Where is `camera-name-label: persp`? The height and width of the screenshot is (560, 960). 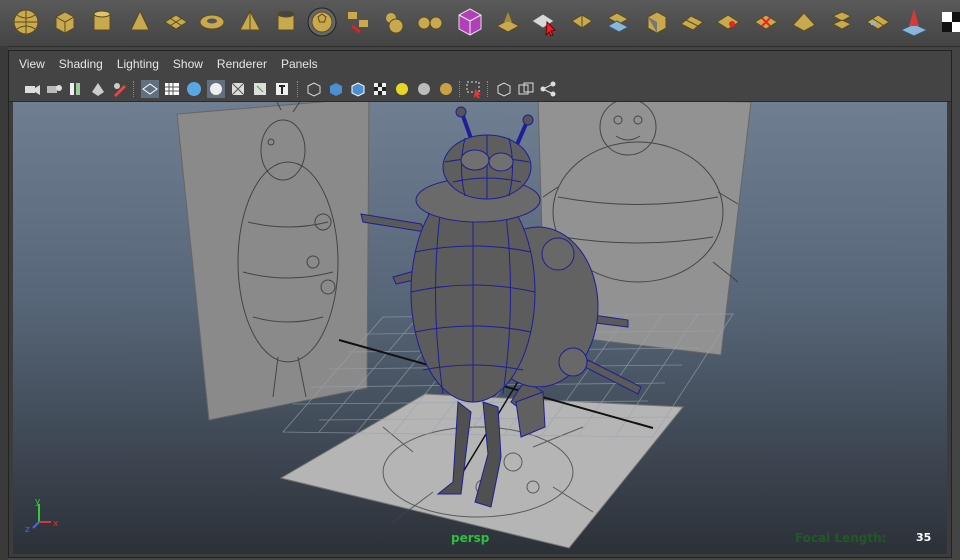
camera-name-label: persp is located at coordinates (470, 538).